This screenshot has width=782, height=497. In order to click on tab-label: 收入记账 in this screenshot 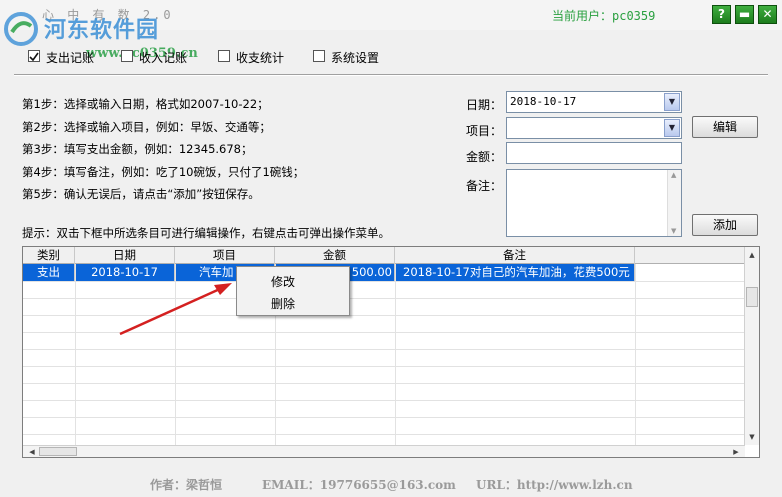, I will do `click(163, 58)`.